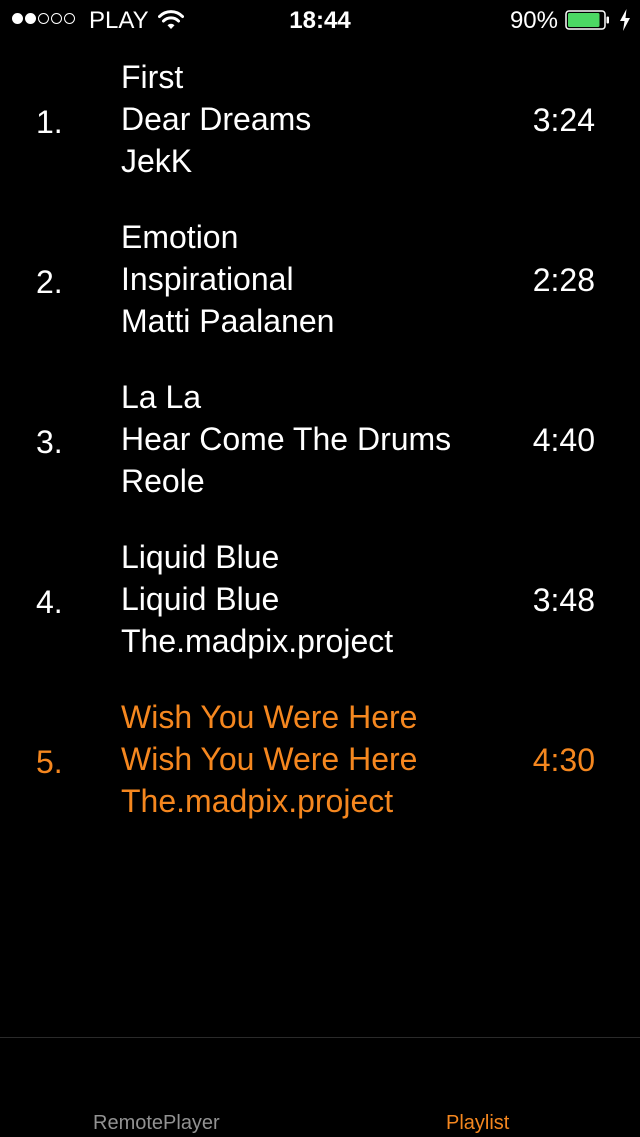 Image resolution: width=640 pixels, height=1137 pixels. What do you see at coordinates (320, 20) in the screenshot?
I see `status-bar: PLAY 18:44 90%` at bounding box center [320, 20].